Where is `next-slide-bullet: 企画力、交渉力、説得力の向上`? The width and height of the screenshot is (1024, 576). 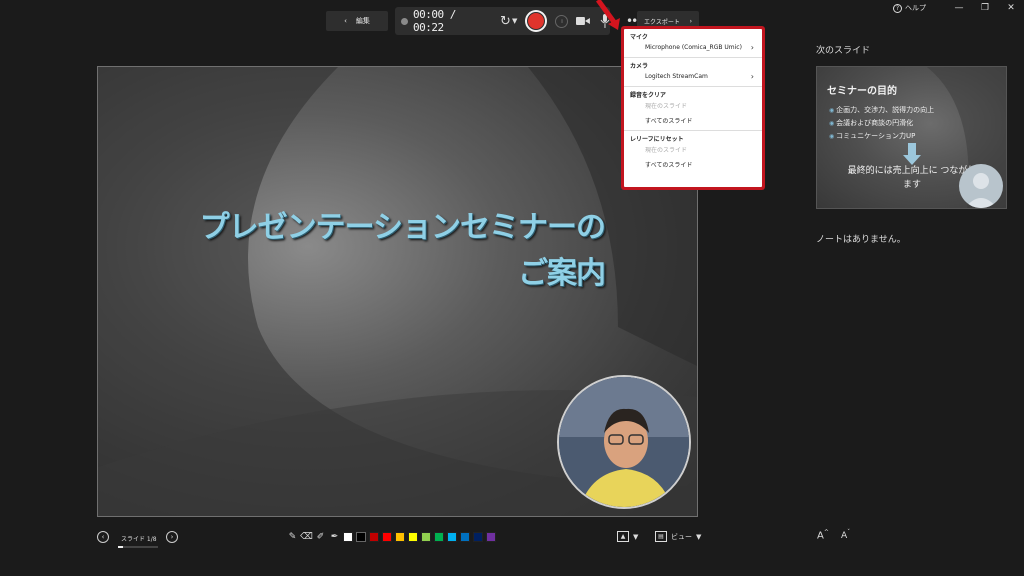 next-slide-bullet: 企画力、交渉力、説得力の向上 is located at coordinates (881, 110).